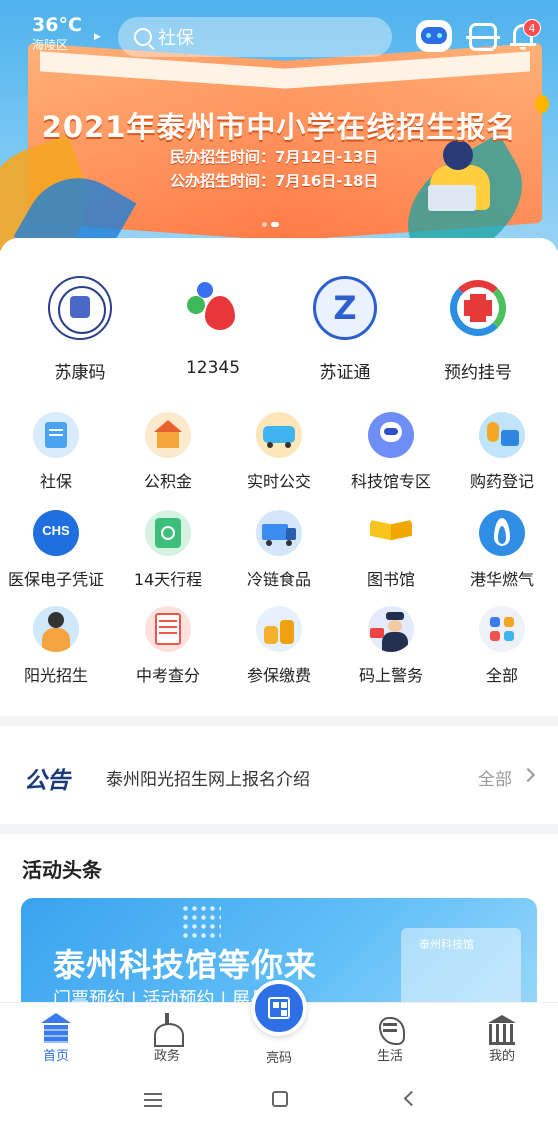  Describe the element at coordinates (80, 308) in the screenshot. I see `sukang-code-icon` at that location.